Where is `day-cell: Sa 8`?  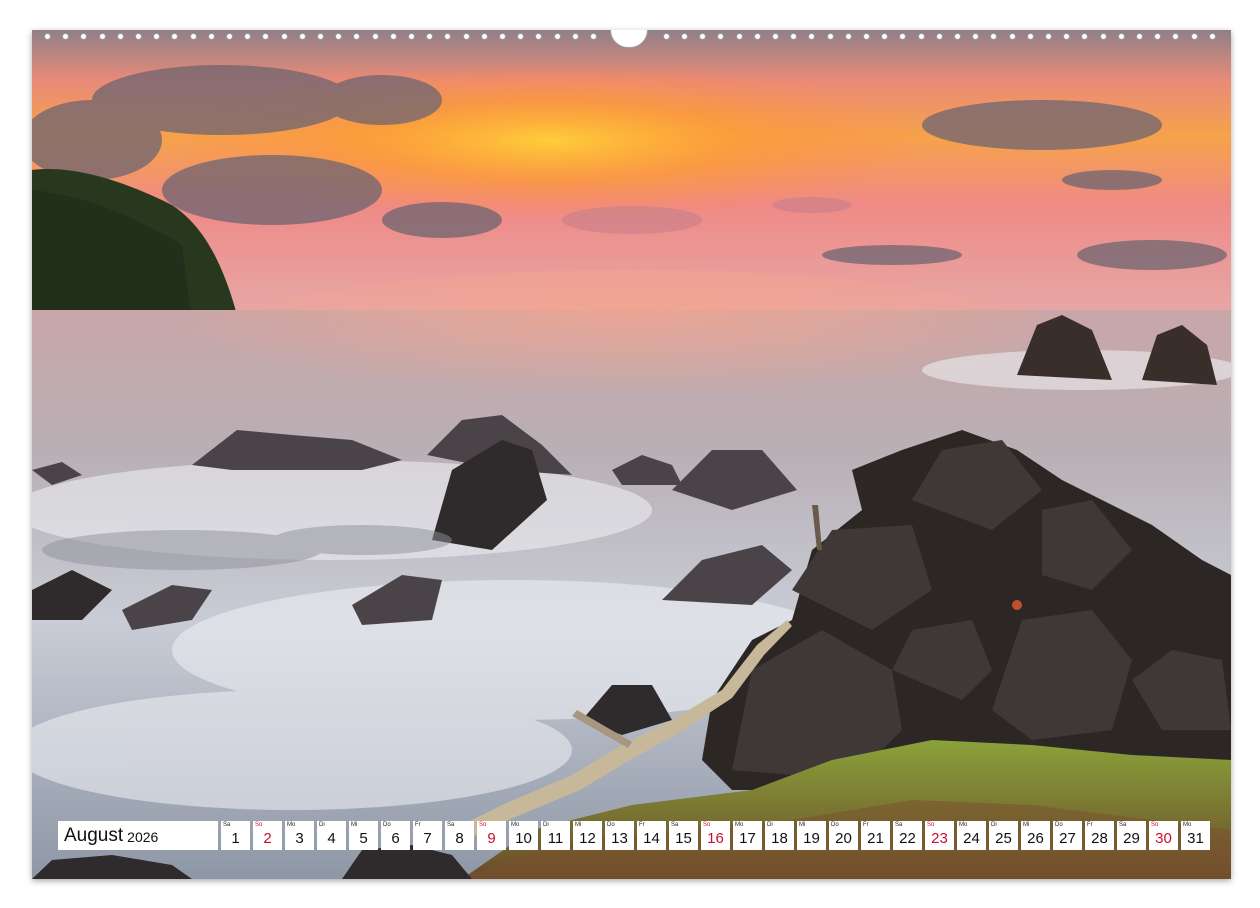
day-cell: Sa 8 is located at coordinates (459, 835).